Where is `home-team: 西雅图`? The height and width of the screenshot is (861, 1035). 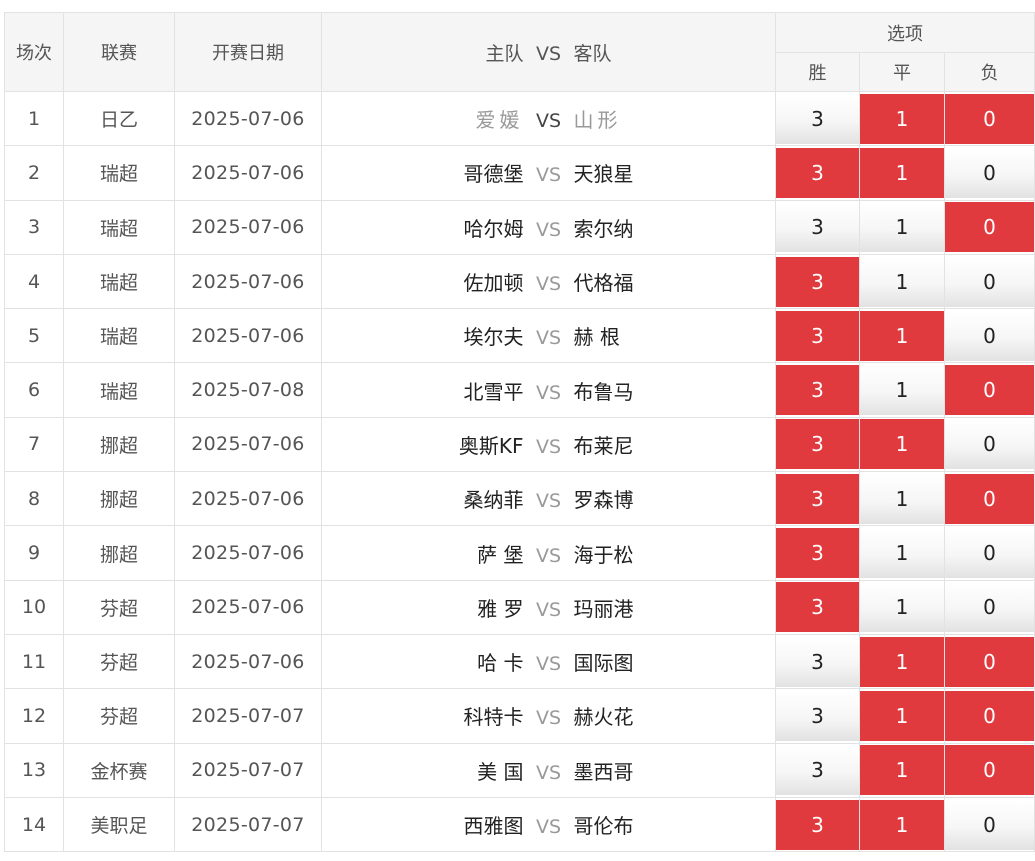 home-team: 西雅图 is located at coordinates (493, 826).